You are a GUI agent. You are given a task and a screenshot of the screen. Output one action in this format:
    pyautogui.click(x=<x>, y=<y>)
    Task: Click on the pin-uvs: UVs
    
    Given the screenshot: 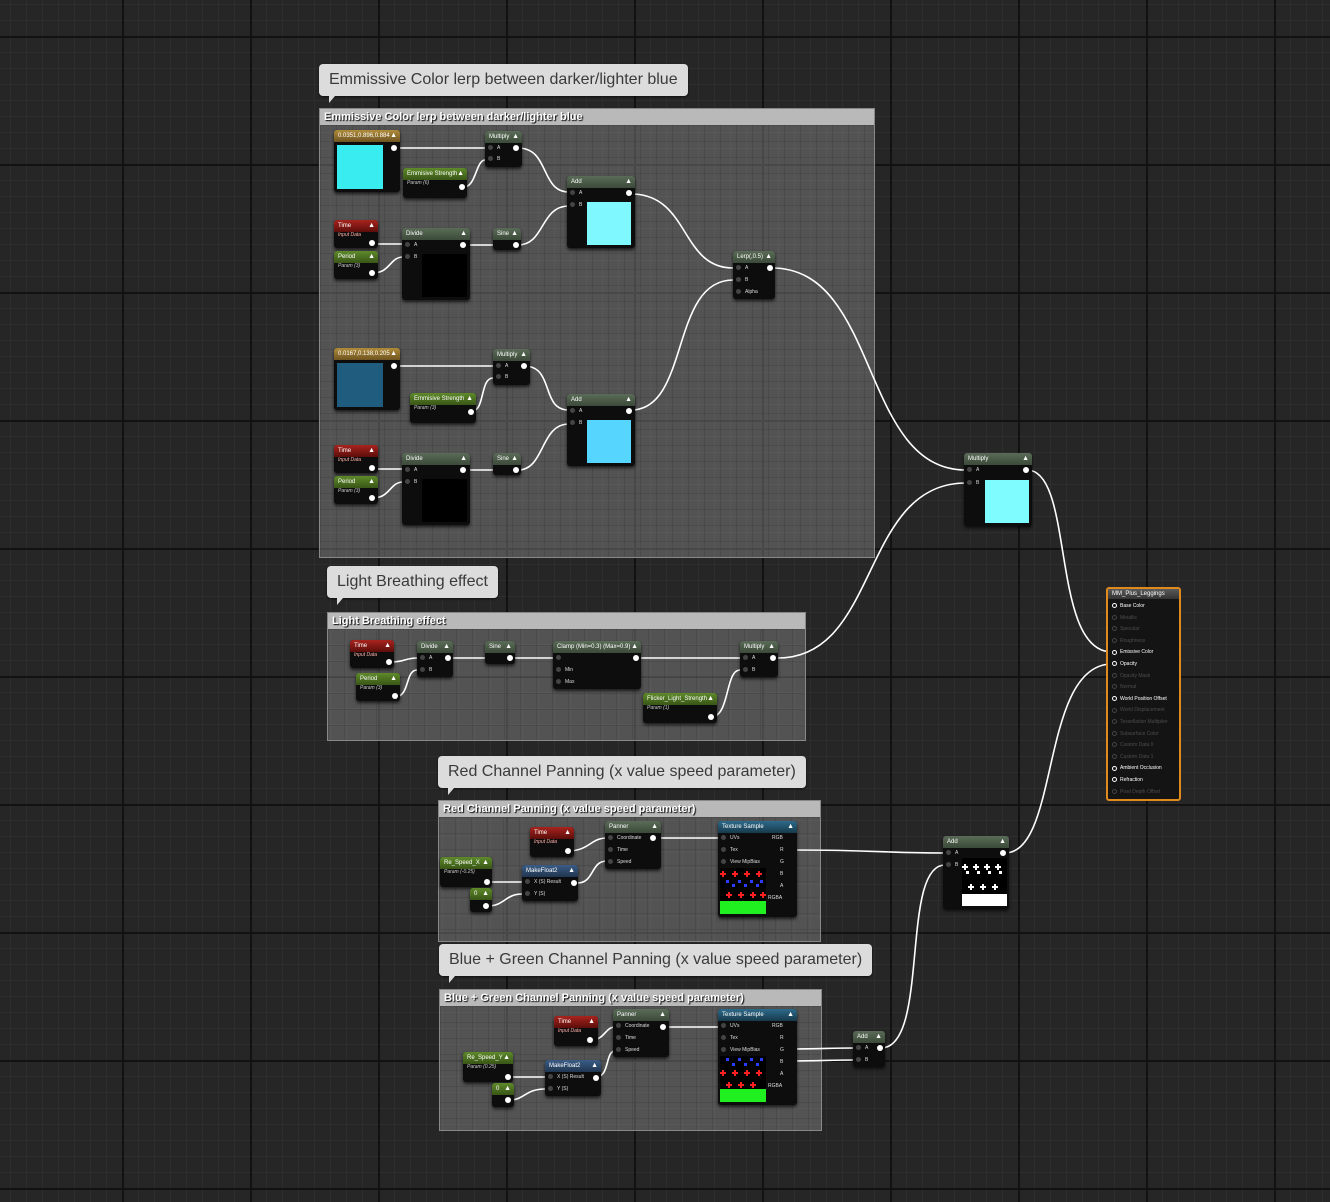 What is the action you would take?
    pyautogui.click(x=730, y=838)
    